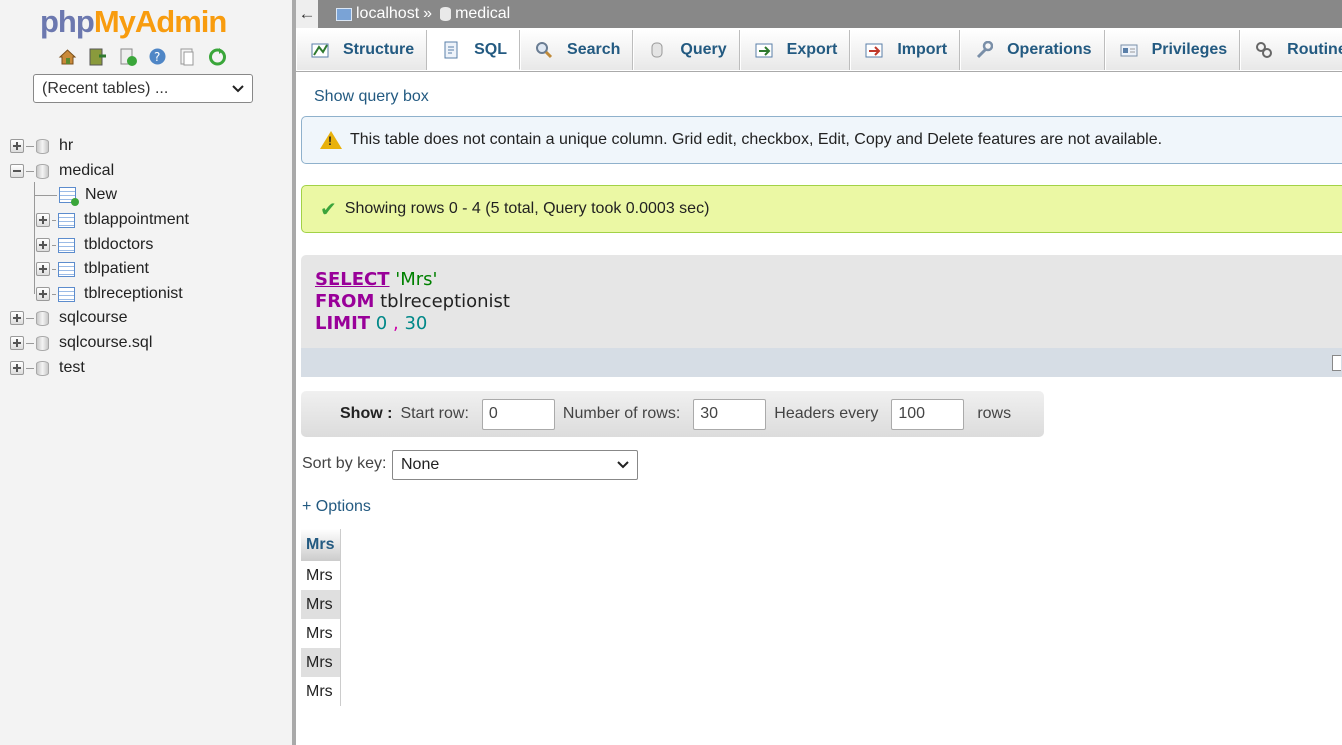 The height and width of the screenshot is (745, 1342). What do you see at coordinates (344, 14) in the screenshot?
I see `server-icon` at bounding box center [344, 14].